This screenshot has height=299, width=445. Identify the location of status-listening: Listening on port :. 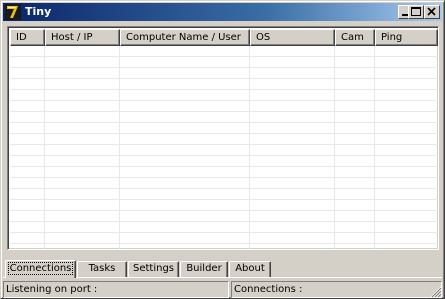
(116, 289).